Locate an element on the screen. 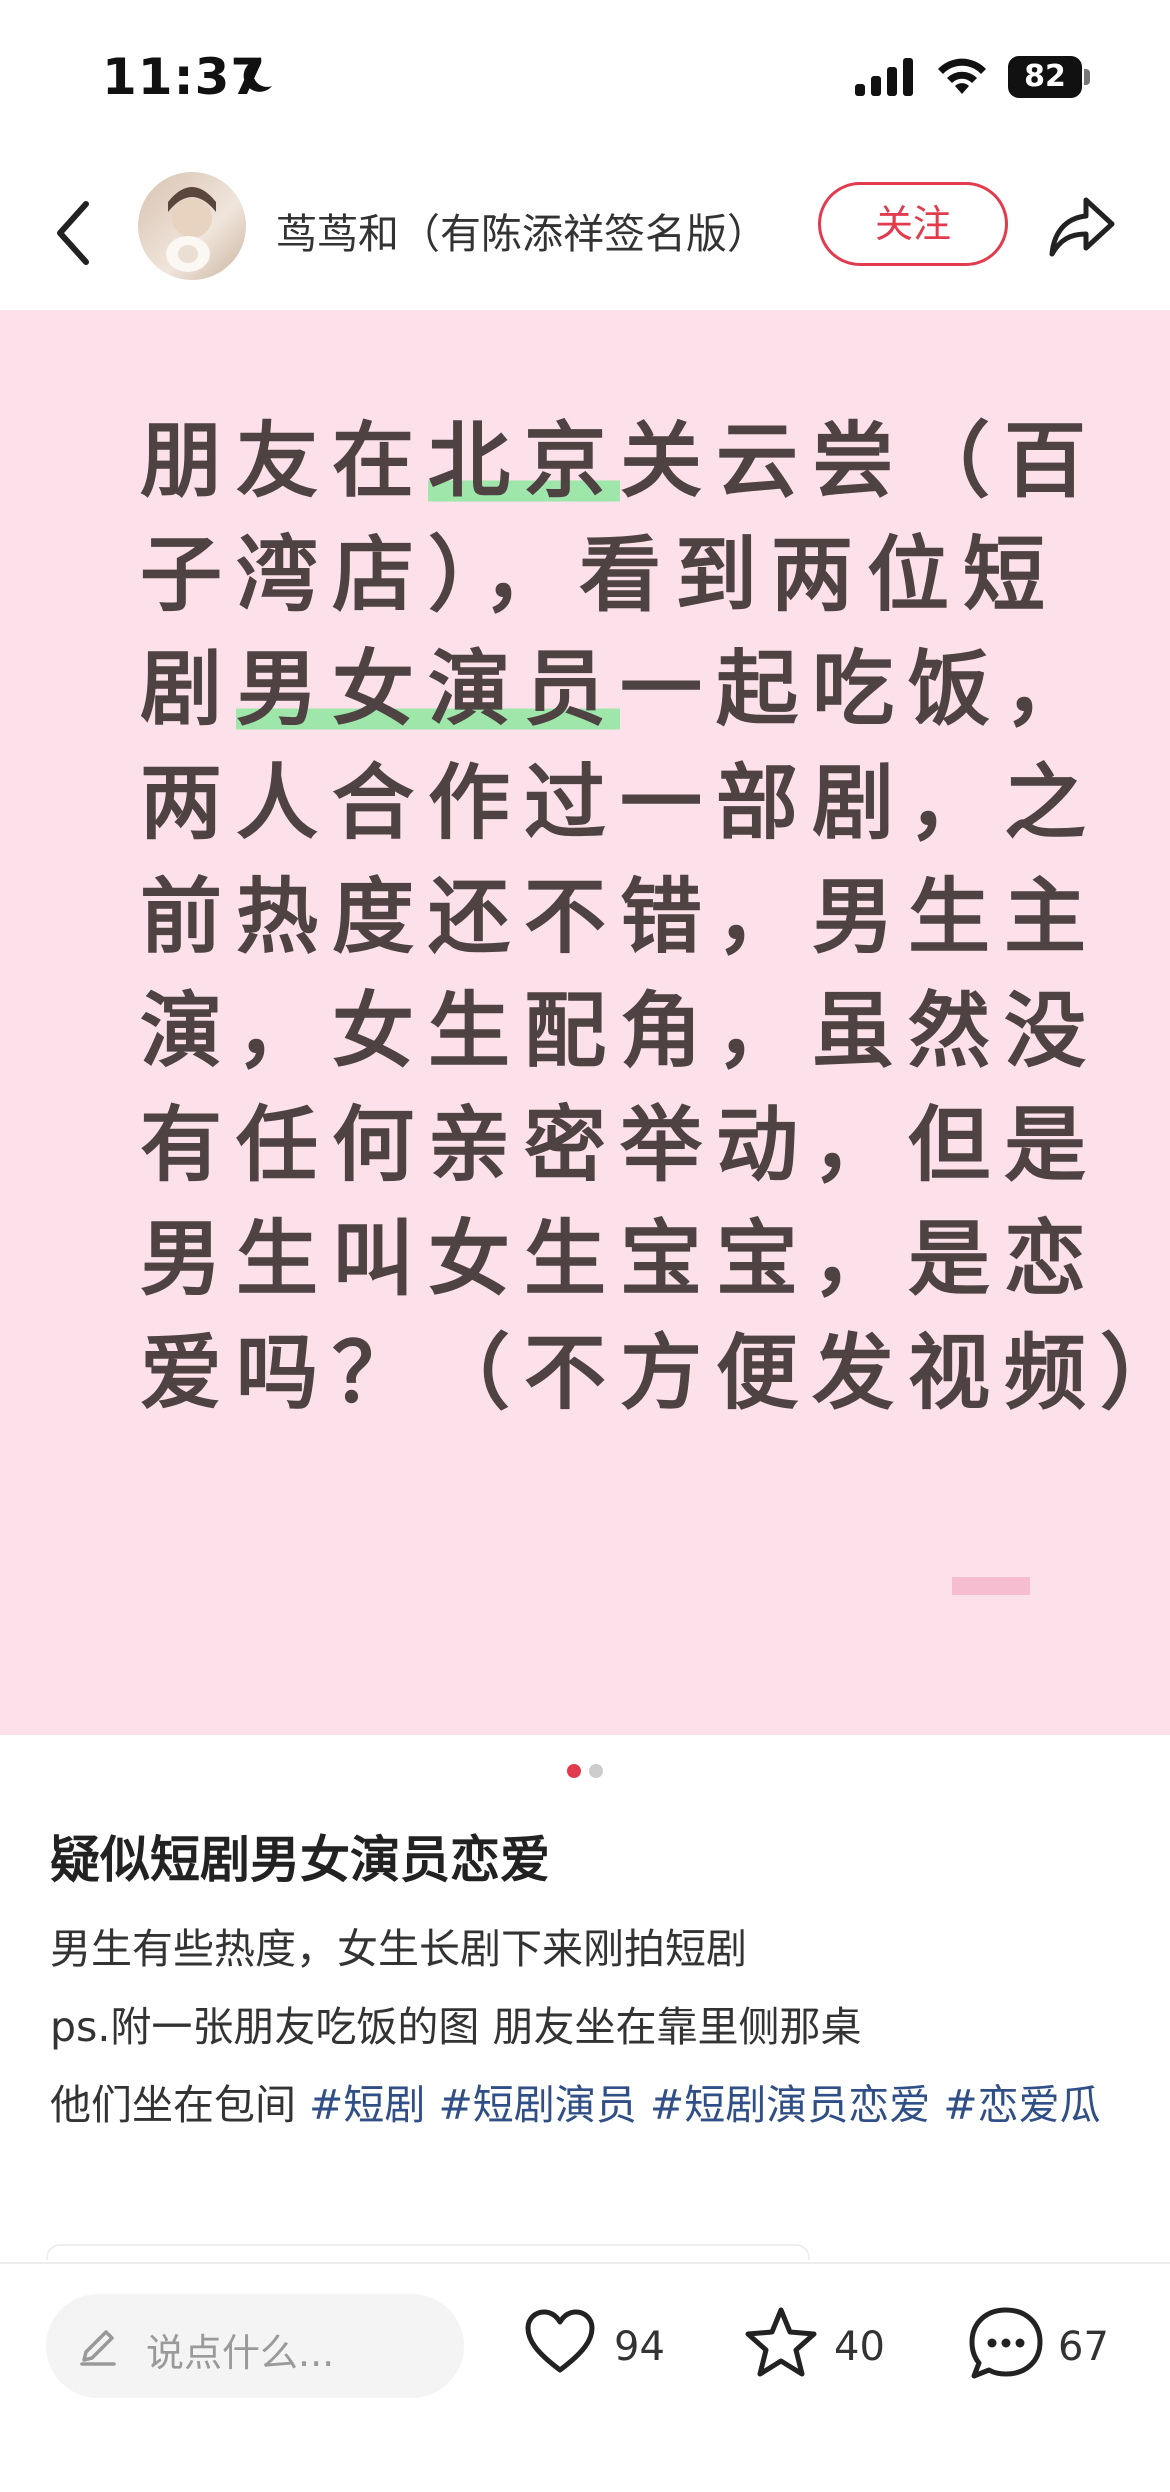  status-bar: 11:37 82 is located at coordinates (585, 75).